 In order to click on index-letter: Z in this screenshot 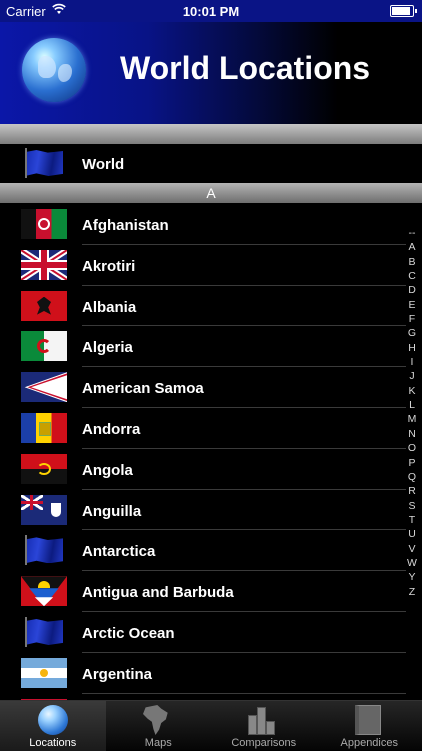, I will do `click(412, 592)`.